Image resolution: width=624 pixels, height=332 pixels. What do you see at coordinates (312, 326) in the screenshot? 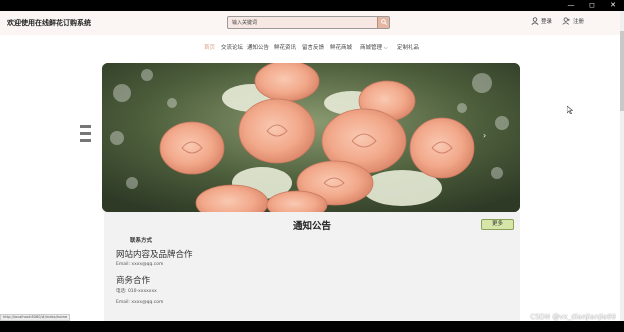
I see `taskbar` at bounding box center [312, 326].